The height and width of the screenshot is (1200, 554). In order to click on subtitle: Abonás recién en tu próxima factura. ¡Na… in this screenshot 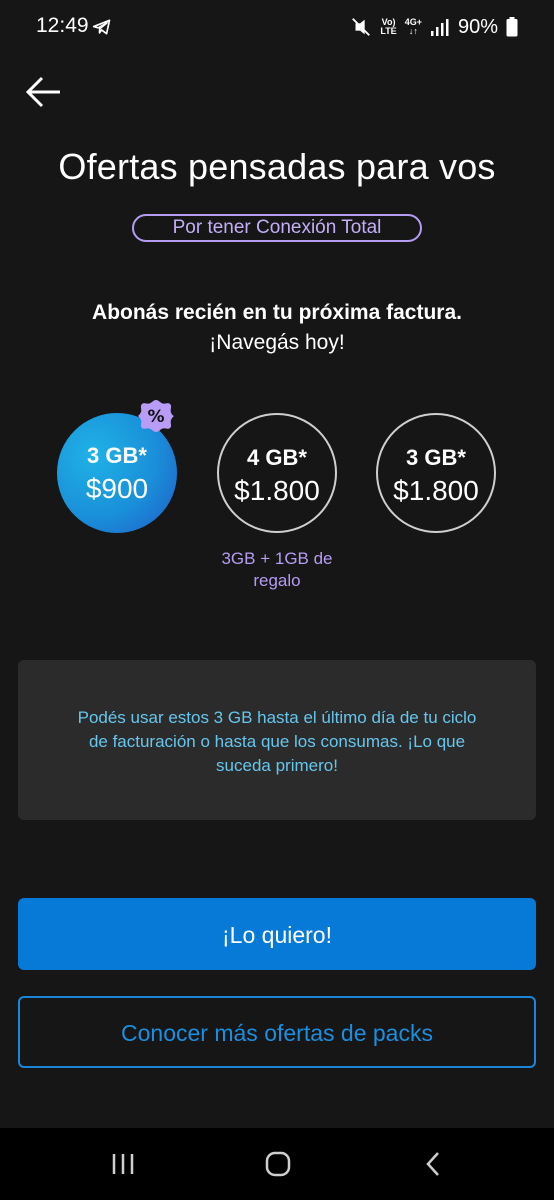, I will do `click(277, 328)`.